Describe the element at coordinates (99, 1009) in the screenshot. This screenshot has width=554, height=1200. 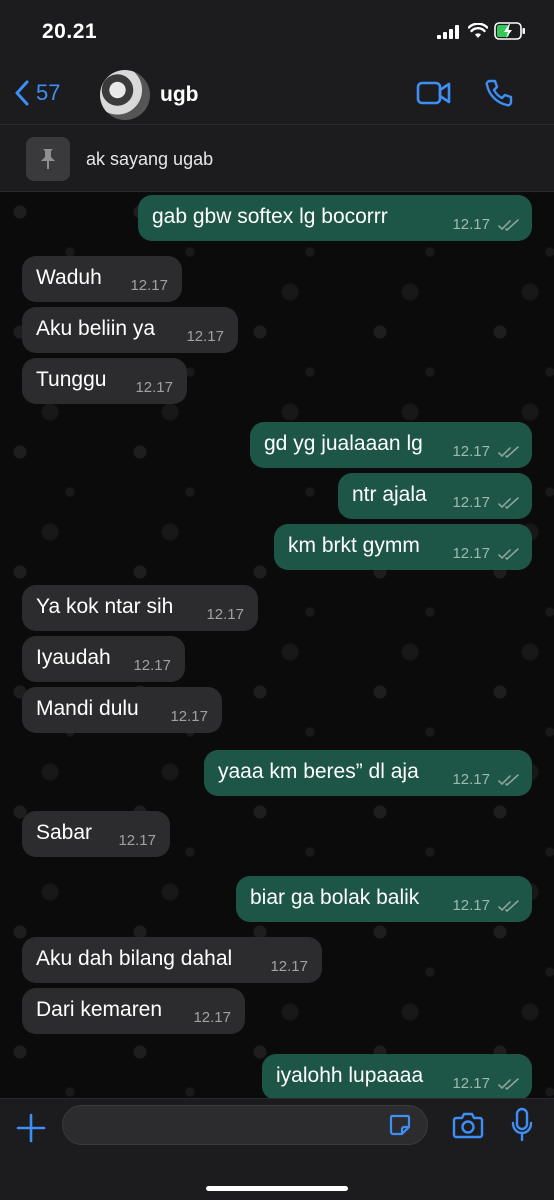
I see `message-text: Dari kemaren` at that location.